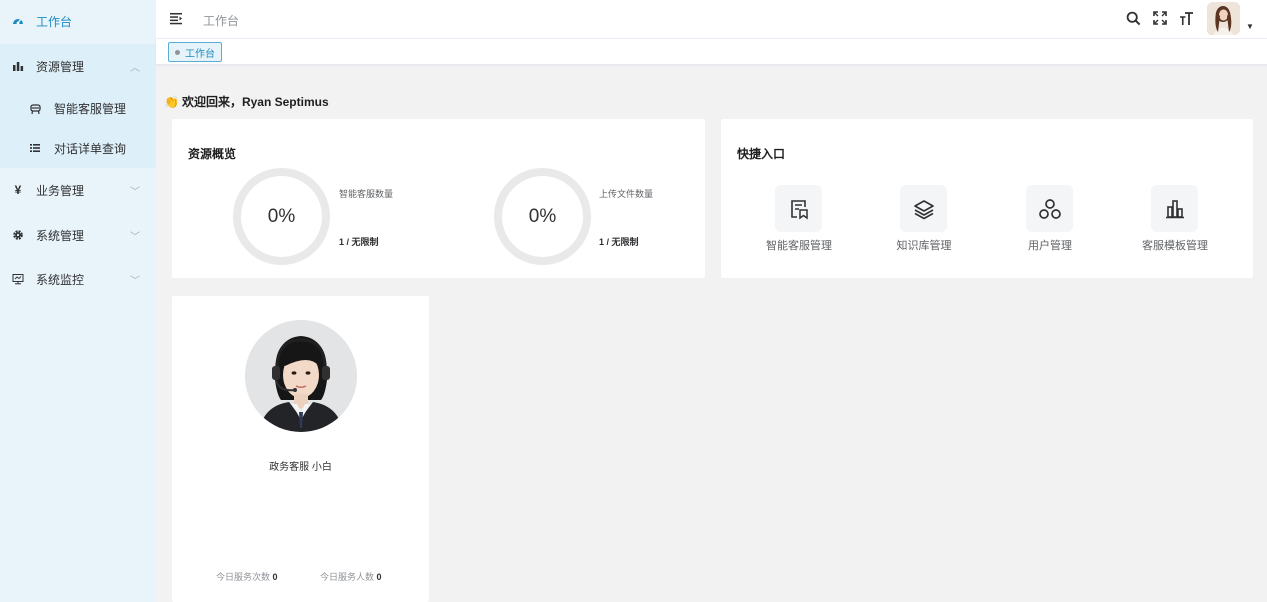 Image resolution: width=1267 pixels, height=602 pixels. What do you see at coordinates (300, 449) in the screenshot?
I see `agent-card: 政务客服 小白 今日服务次数 0 今日服务人数 0` at bounding box center [300, 449].